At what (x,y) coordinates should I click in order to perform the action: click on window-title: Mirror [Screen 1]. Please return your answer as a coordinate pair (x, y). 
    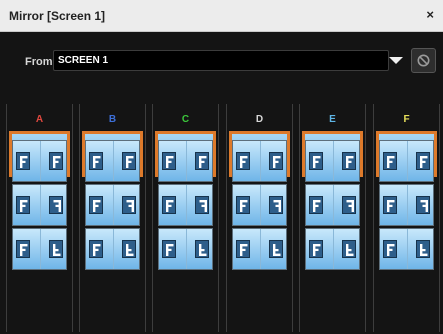
    Looking at the image, I should click on (57, 16).